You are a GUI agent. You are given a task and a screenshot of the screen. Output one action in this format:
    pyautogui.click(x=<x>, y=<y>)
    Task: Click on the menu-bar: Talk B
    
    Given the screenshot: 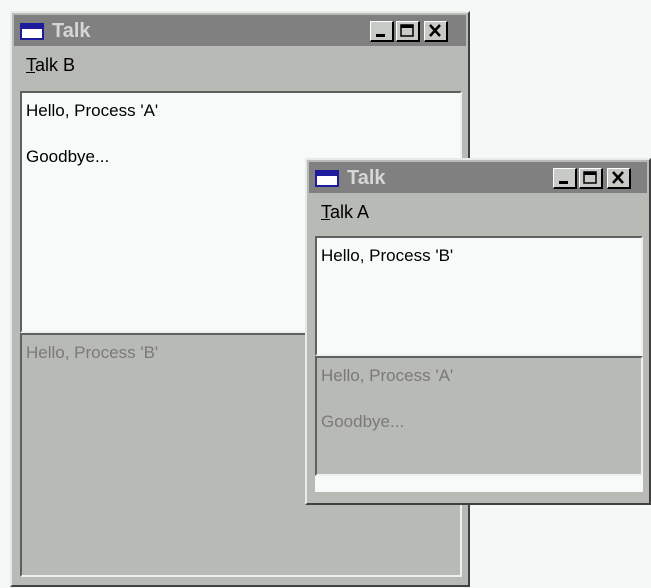 What is the action you would take?
    pyautogui.click(x=240, y=64)
    